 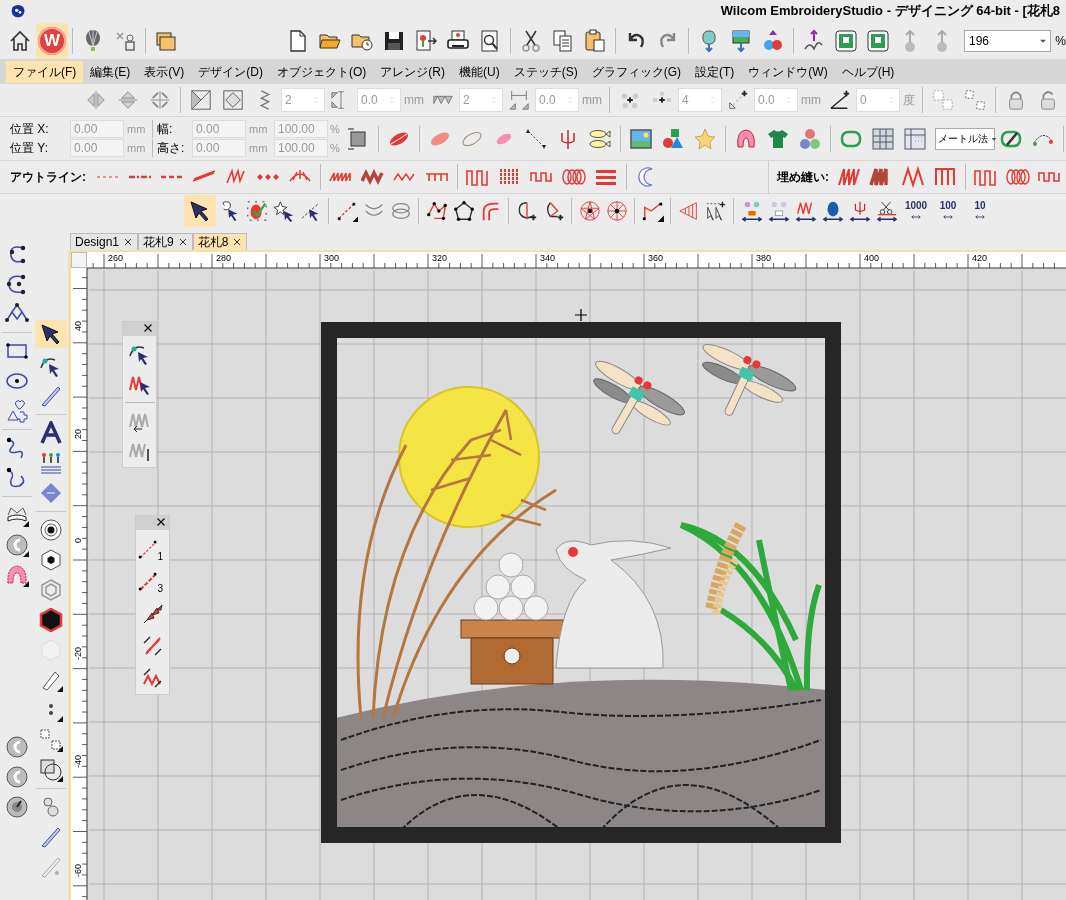 What do you see at coordinates (589, 211) in the screenshot?
I see `star-circle-icon` at bounding box center [589, 211].